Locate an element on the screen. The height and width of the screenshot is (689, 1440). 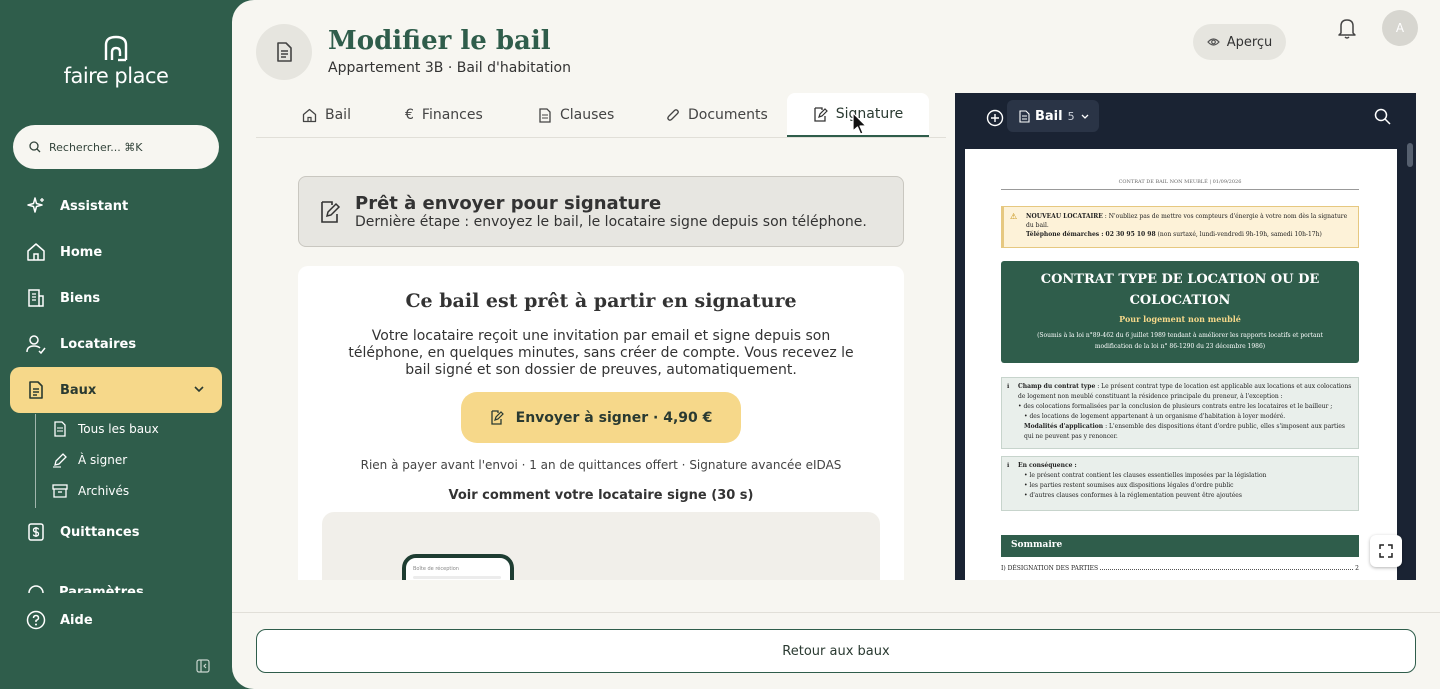
subnav-label: Archivés is located at coordinates (104, 491).